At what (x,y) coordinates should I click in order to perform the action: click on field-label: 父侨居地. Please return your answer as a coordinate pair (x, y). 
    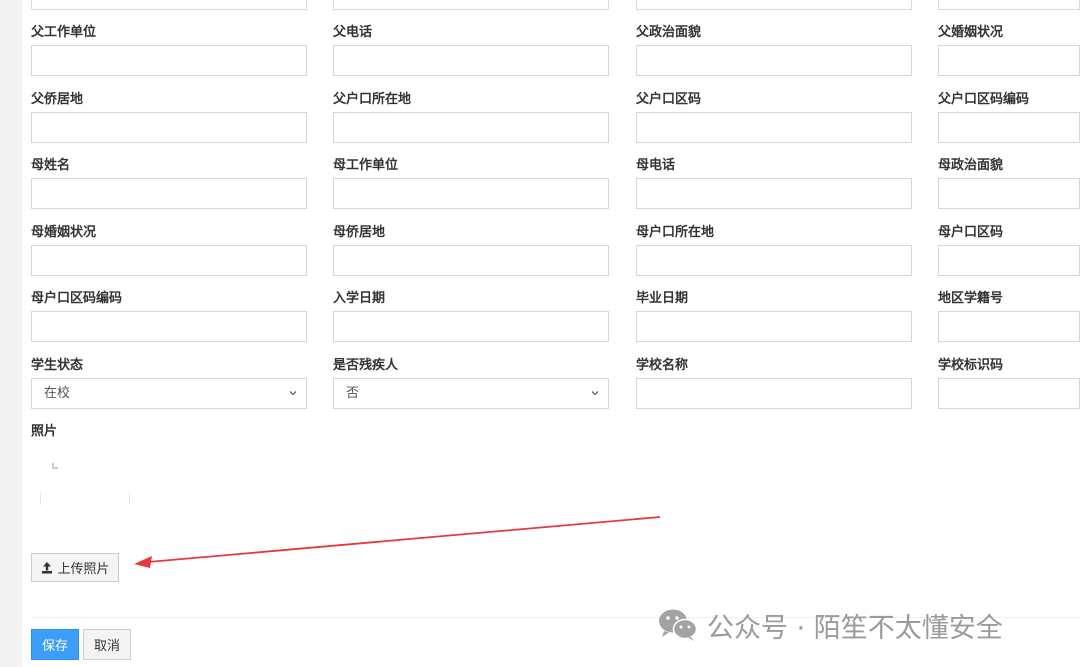
    Looking at the image, I should click on (57, 99).